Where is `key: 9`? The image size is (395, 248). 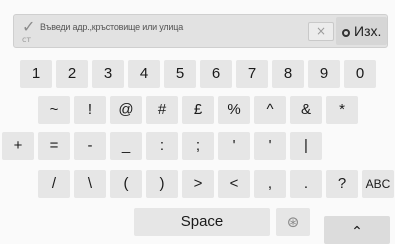 key: 9 is located at coordinates (324, 74).